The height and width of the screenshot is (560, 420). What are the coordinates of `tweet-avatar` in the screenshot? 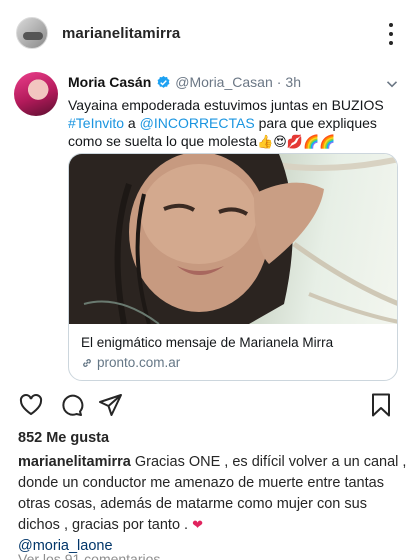 It's located at (36, 94).